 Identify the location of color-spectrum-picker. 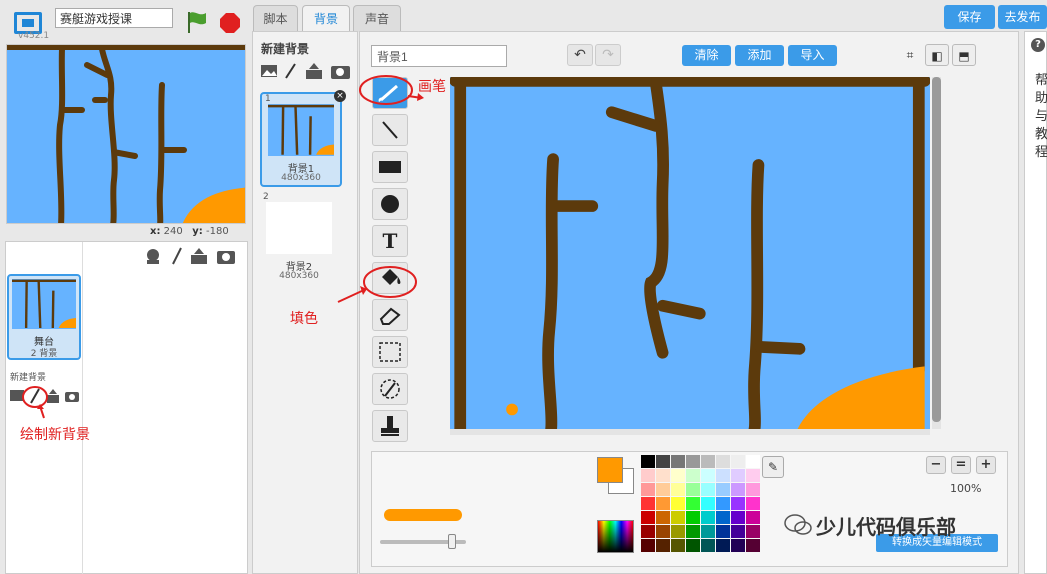
(615, 536).